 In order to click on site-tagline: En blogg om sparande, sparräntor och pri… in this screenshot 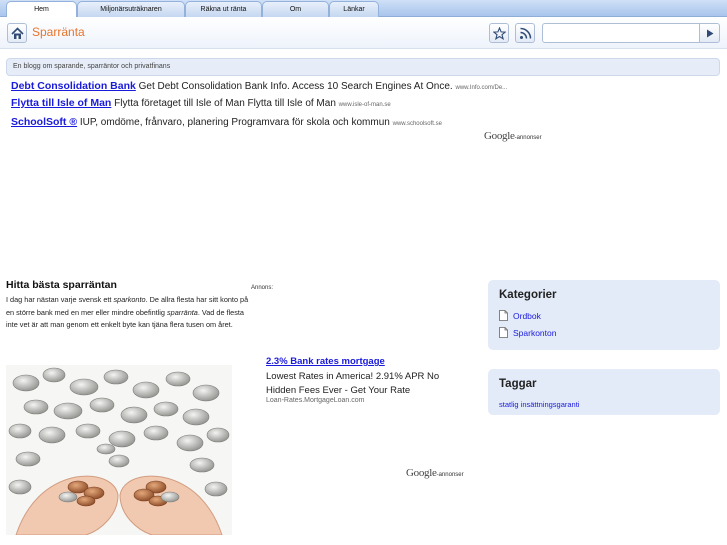, I will do `click(363, 67)`.